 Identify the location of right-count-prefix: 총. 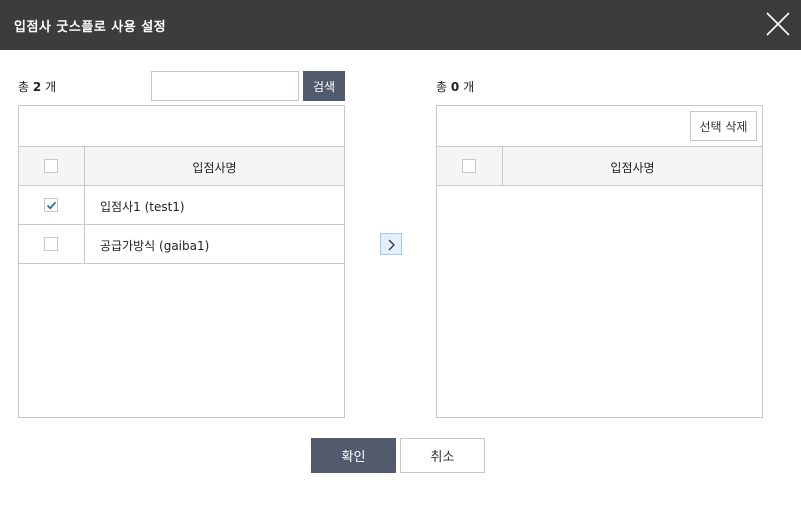
(442, 87).